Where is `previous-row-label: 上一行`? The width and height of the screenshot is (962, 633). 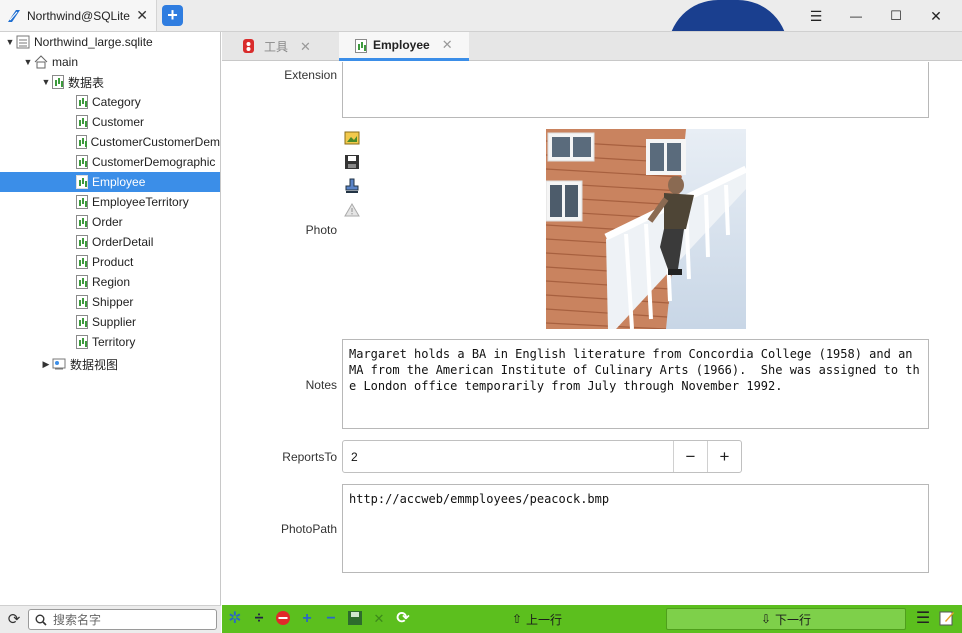 previous-row-label: 上一行 is located at coordinates (544, 619).